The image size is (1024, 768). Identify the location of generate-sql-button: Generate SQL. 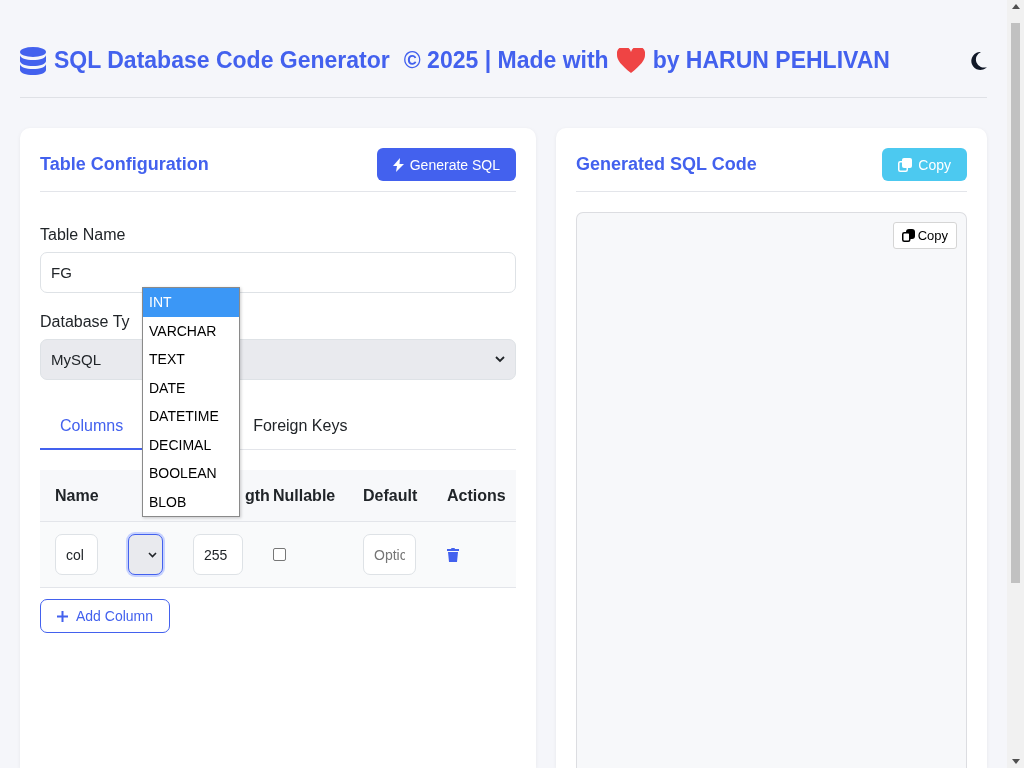
(446, 164).